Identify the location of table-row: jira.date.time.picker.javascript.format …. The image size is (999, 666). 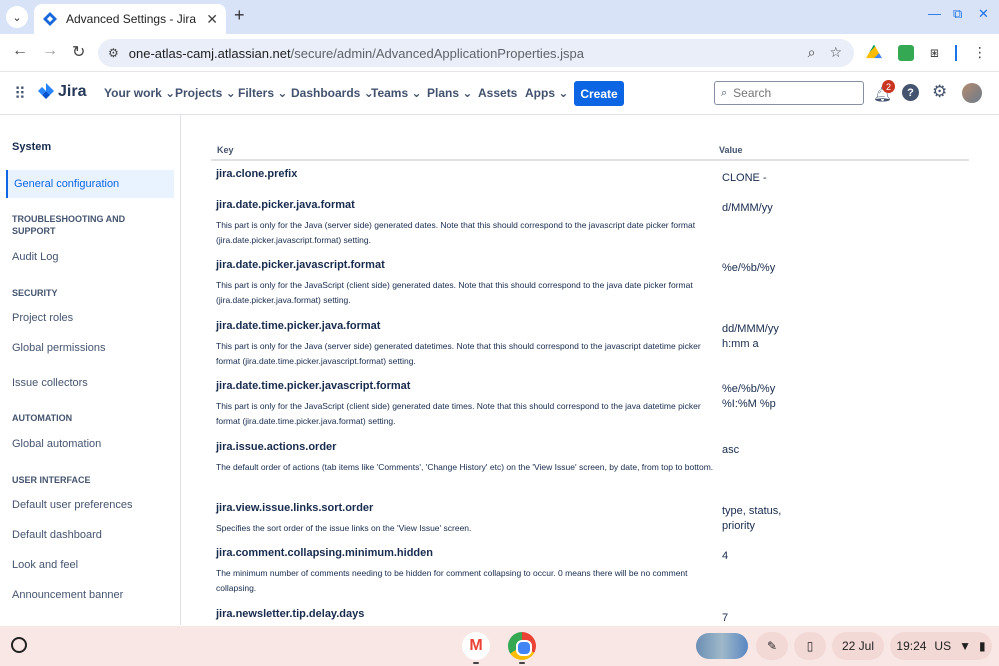
(593, 404).